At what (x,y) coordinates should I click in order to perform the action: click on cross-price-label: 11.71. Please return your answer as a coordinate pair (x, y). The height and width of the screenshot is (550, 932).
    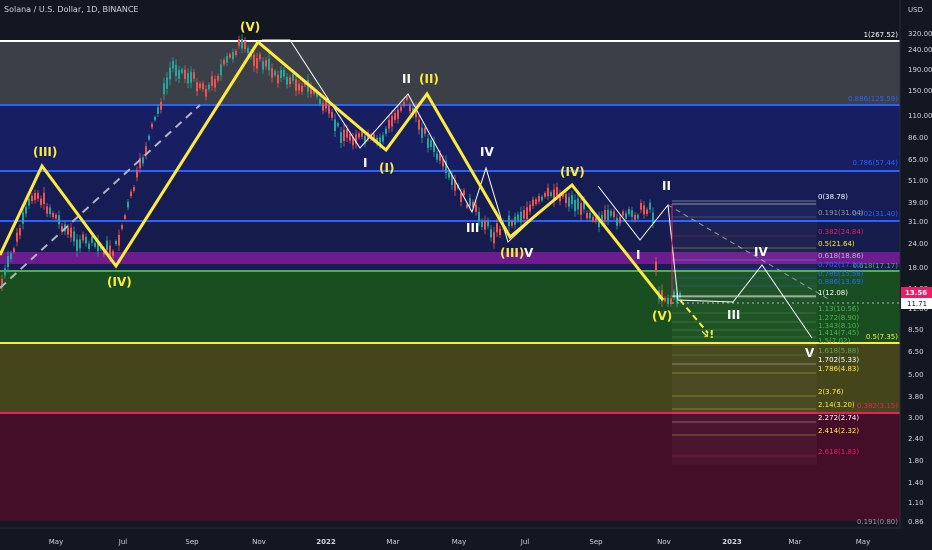
    Looking at the image, I should click on (917, 304).